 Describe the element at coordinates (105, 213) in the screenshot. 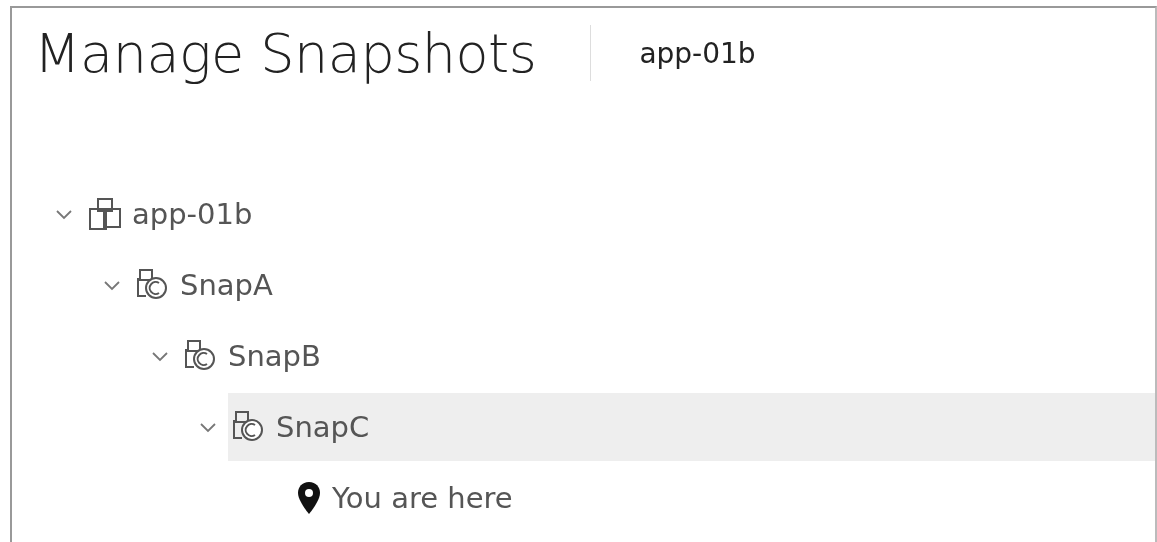

I see `vm-icon` at that location.